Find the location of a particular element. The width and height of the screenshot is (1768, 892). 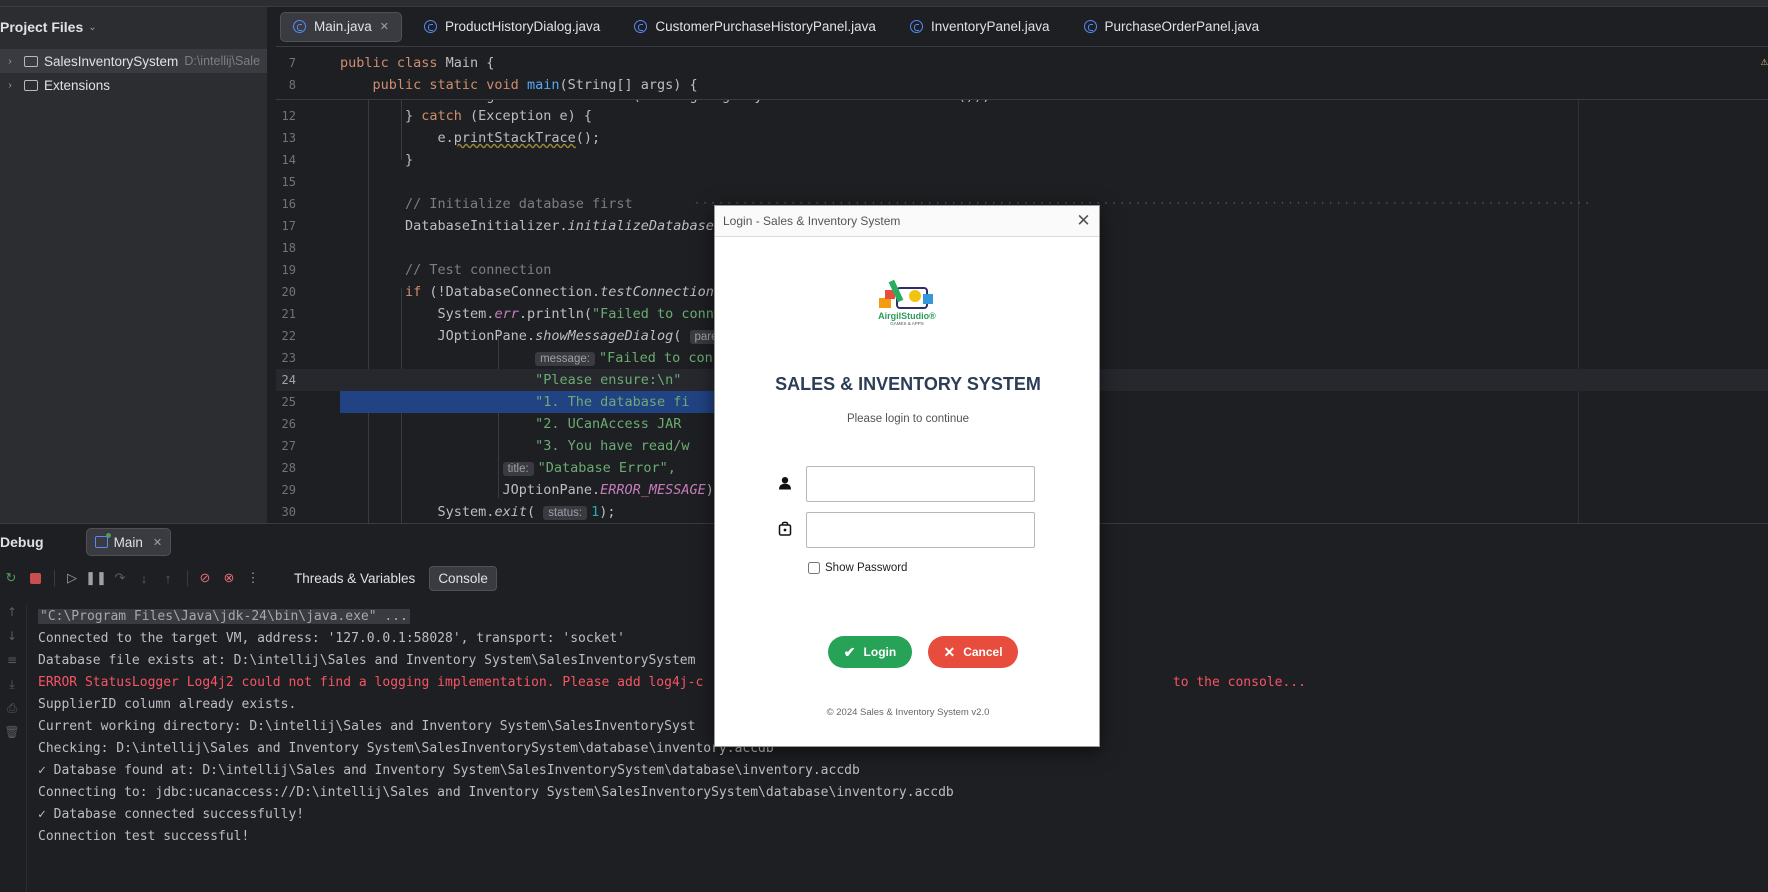

tab-customer-purchase-history-panel: CustomerPurchaseHistoryPanel.java is located at coordinates (755, 27).